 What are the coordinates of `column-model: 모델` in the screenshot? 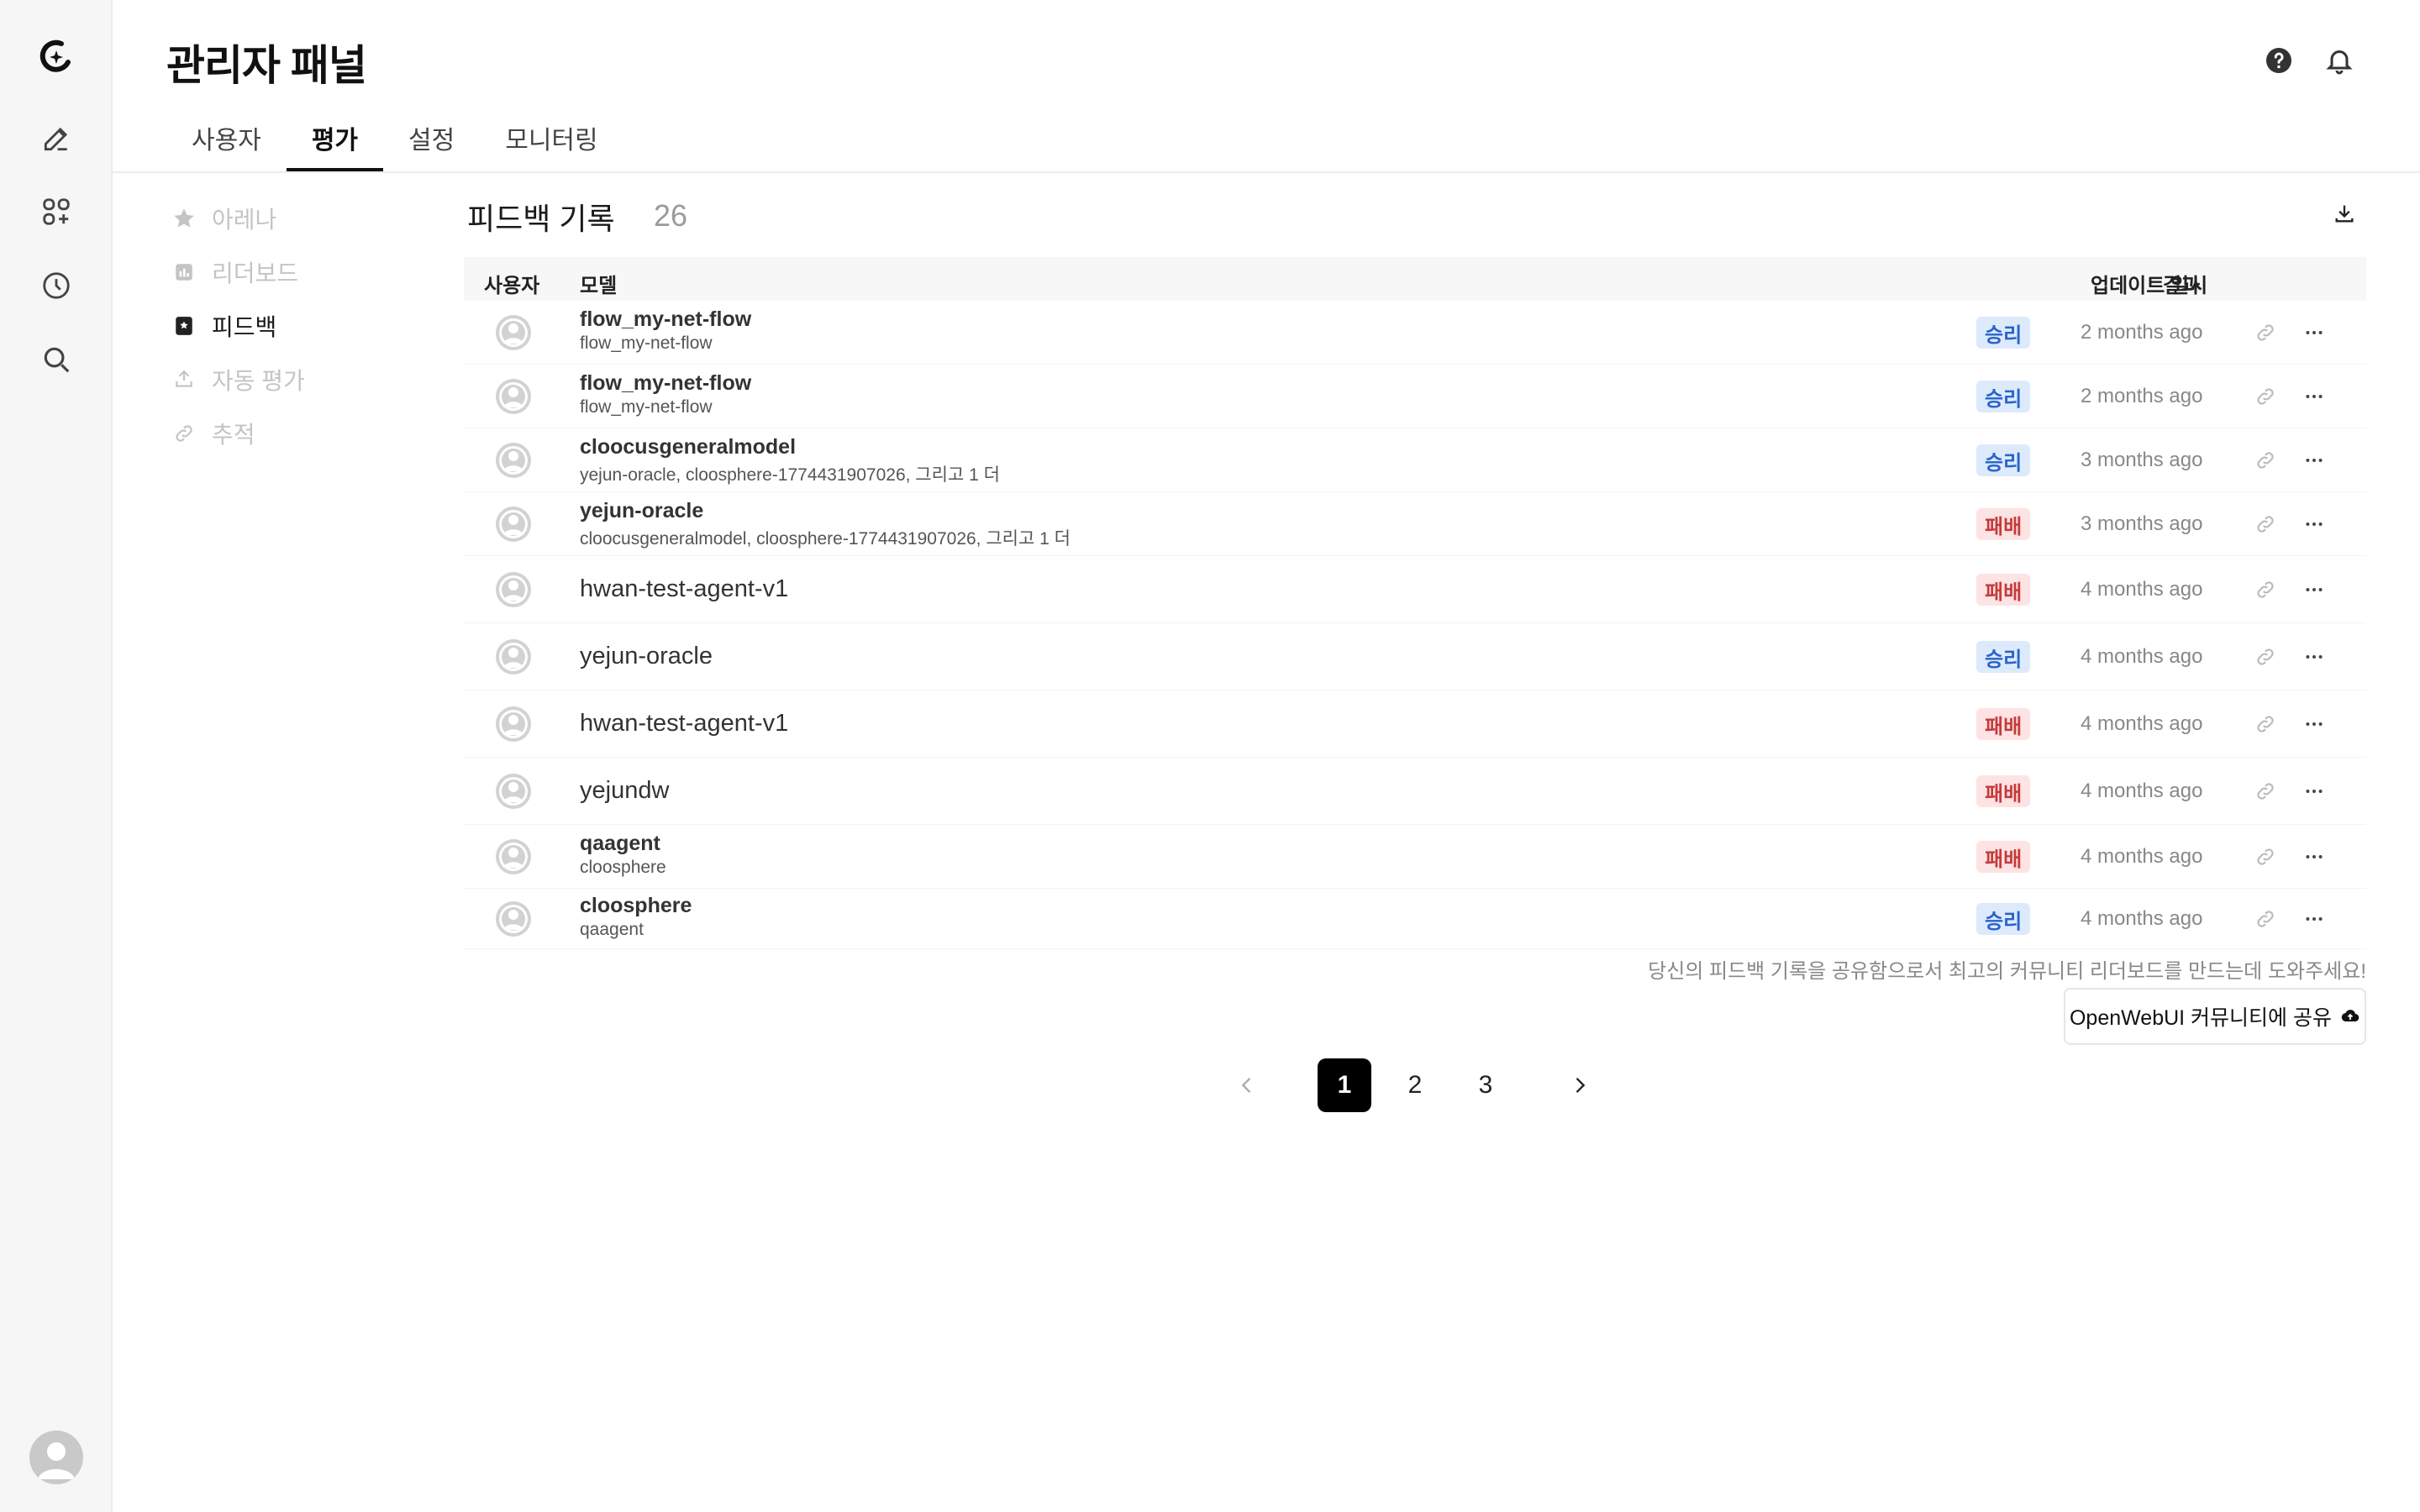 It's located at (598, 283).